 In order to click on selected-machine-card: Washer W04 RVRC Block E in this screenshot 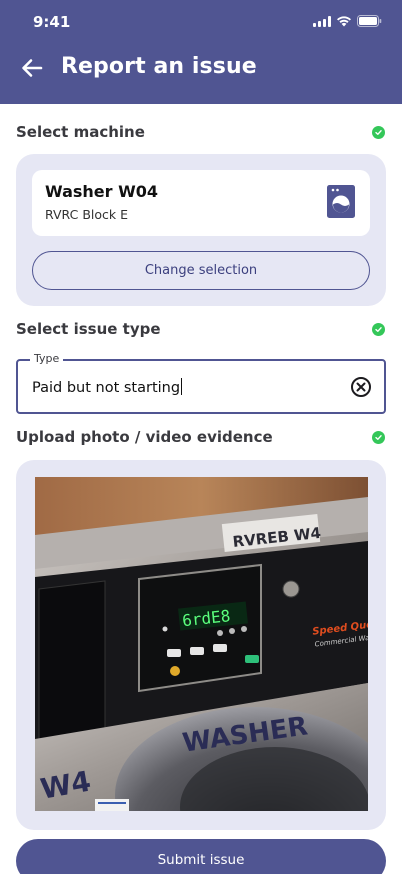, I will do `click(201, 203)`.